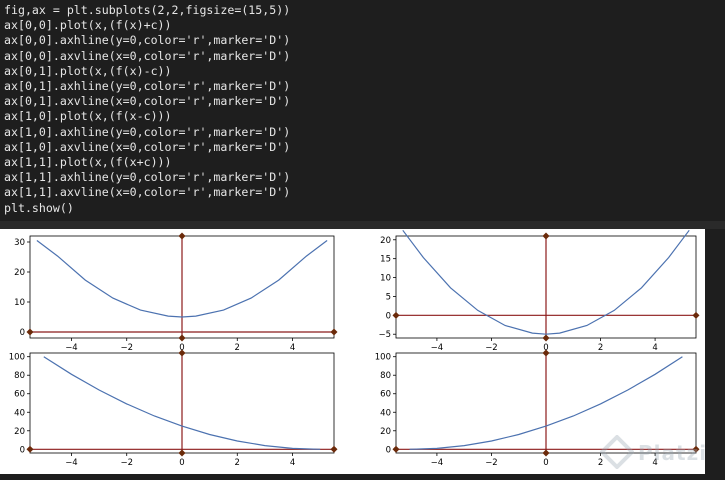 This screenshot has height=480, width=725. I want to click on platzi-logo-icon, so click(617, 452).